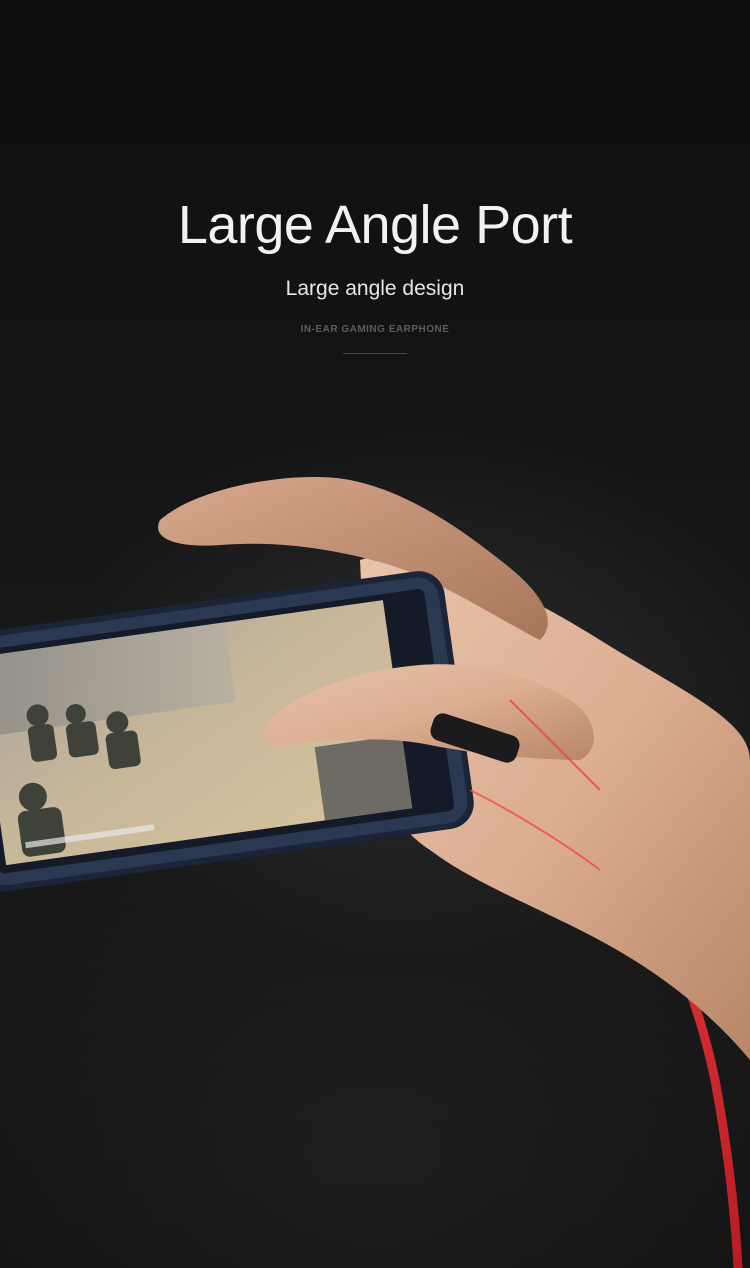 The image size is (750, 1268). What do you see at coordinates (375, 288) in the screenshot?
I see `subtitle: Large angle design` at bounding box center [375, 288].